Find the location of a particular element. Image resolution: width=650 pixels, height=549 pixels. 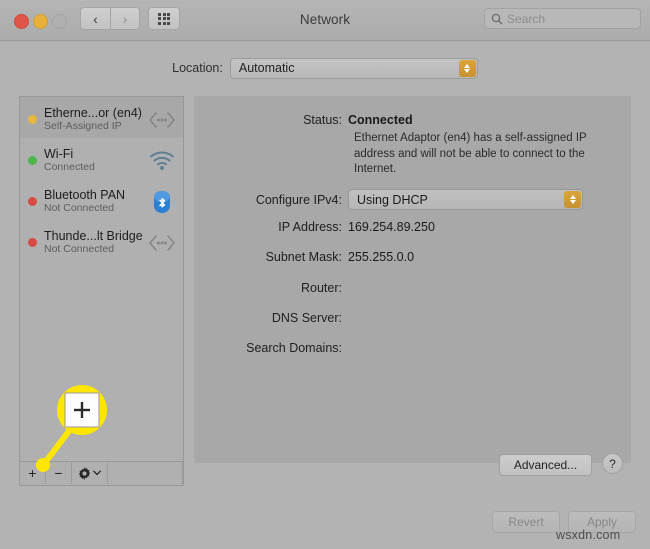

service-name: Etherne...or (en4) is located at coordinates (93, 113).